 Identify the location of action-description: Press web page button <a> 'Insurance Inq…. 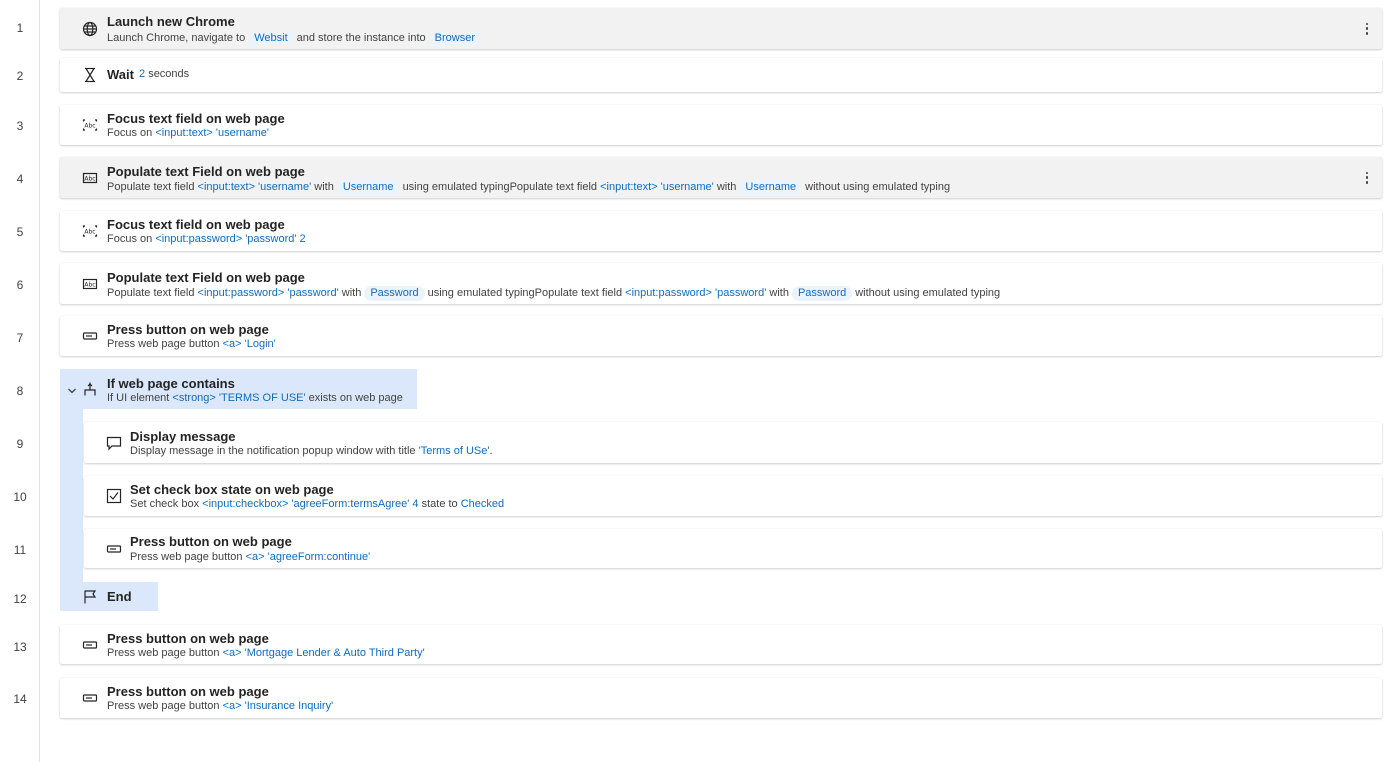
(220, 706).